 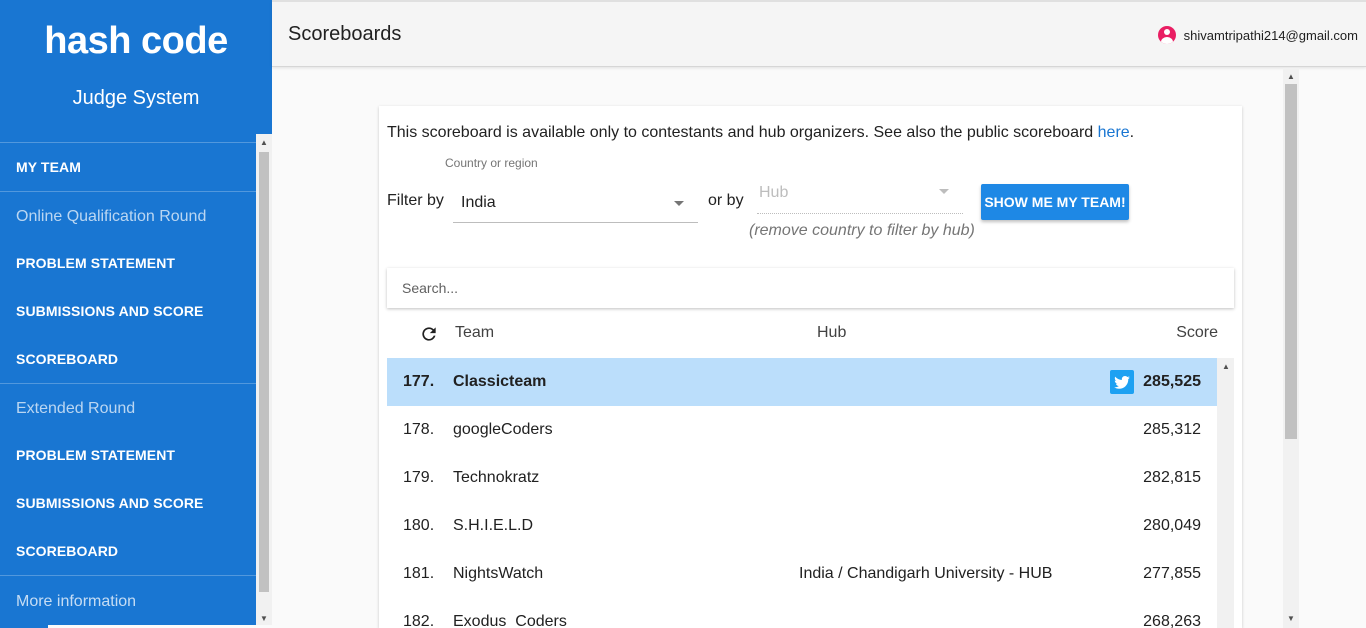 What do you see at coordinates (496, 477) in the screenshot?
I see `team-name: Technokratz` at bounding box center [496, 477].